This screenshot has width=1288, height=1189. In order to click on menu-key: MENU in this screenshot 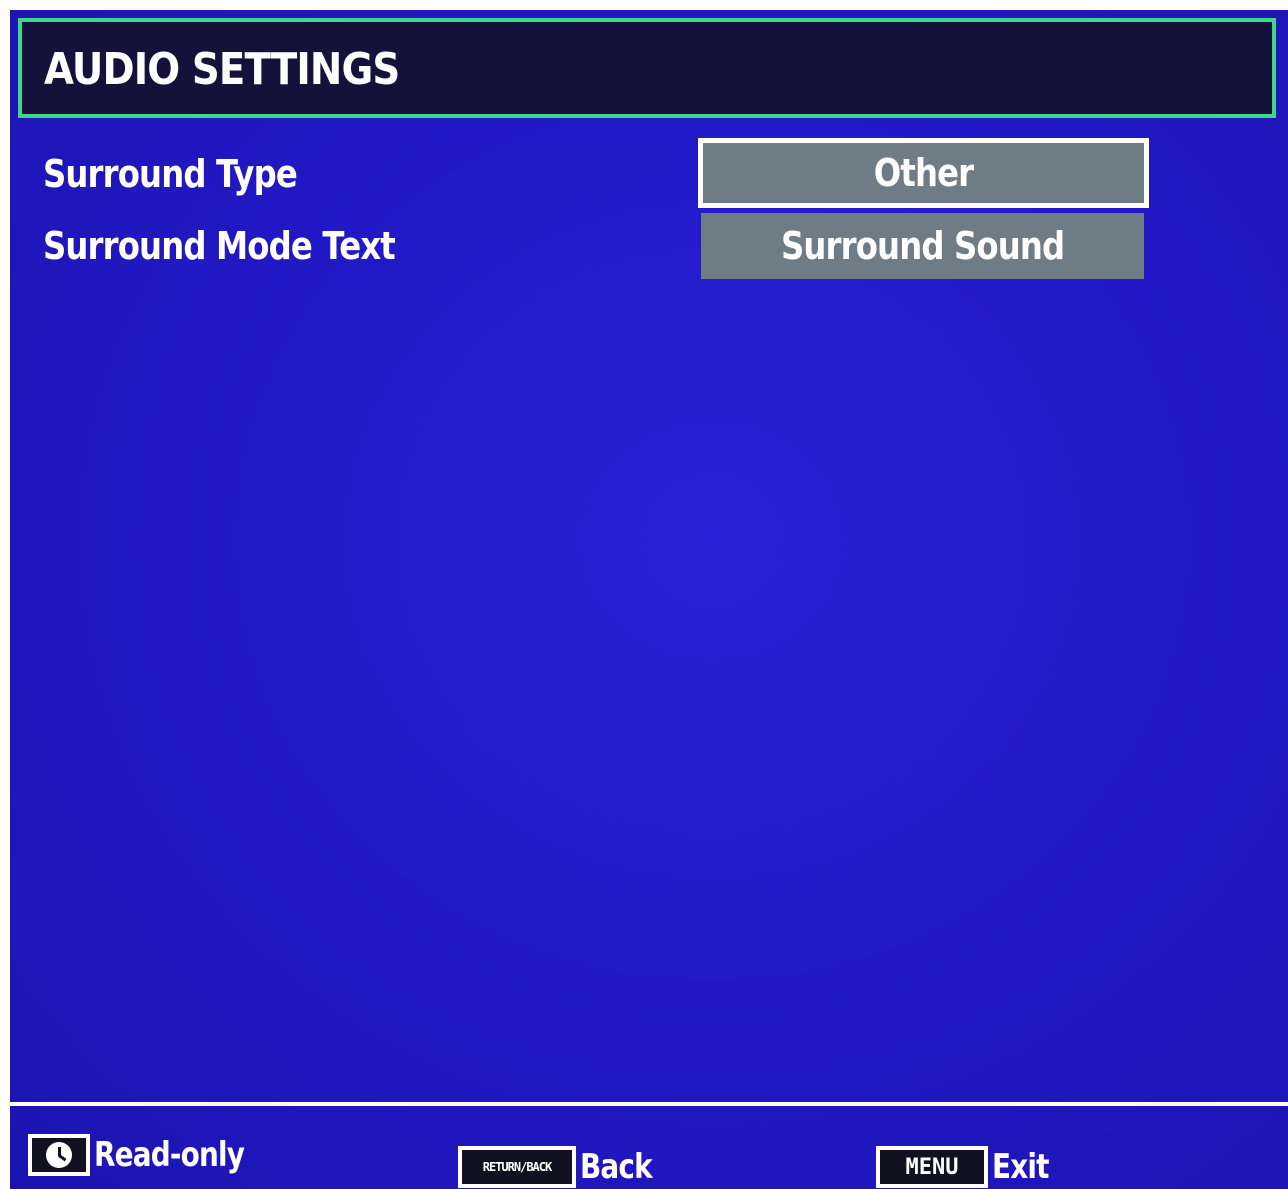, I will do `click(932, 1167)`.